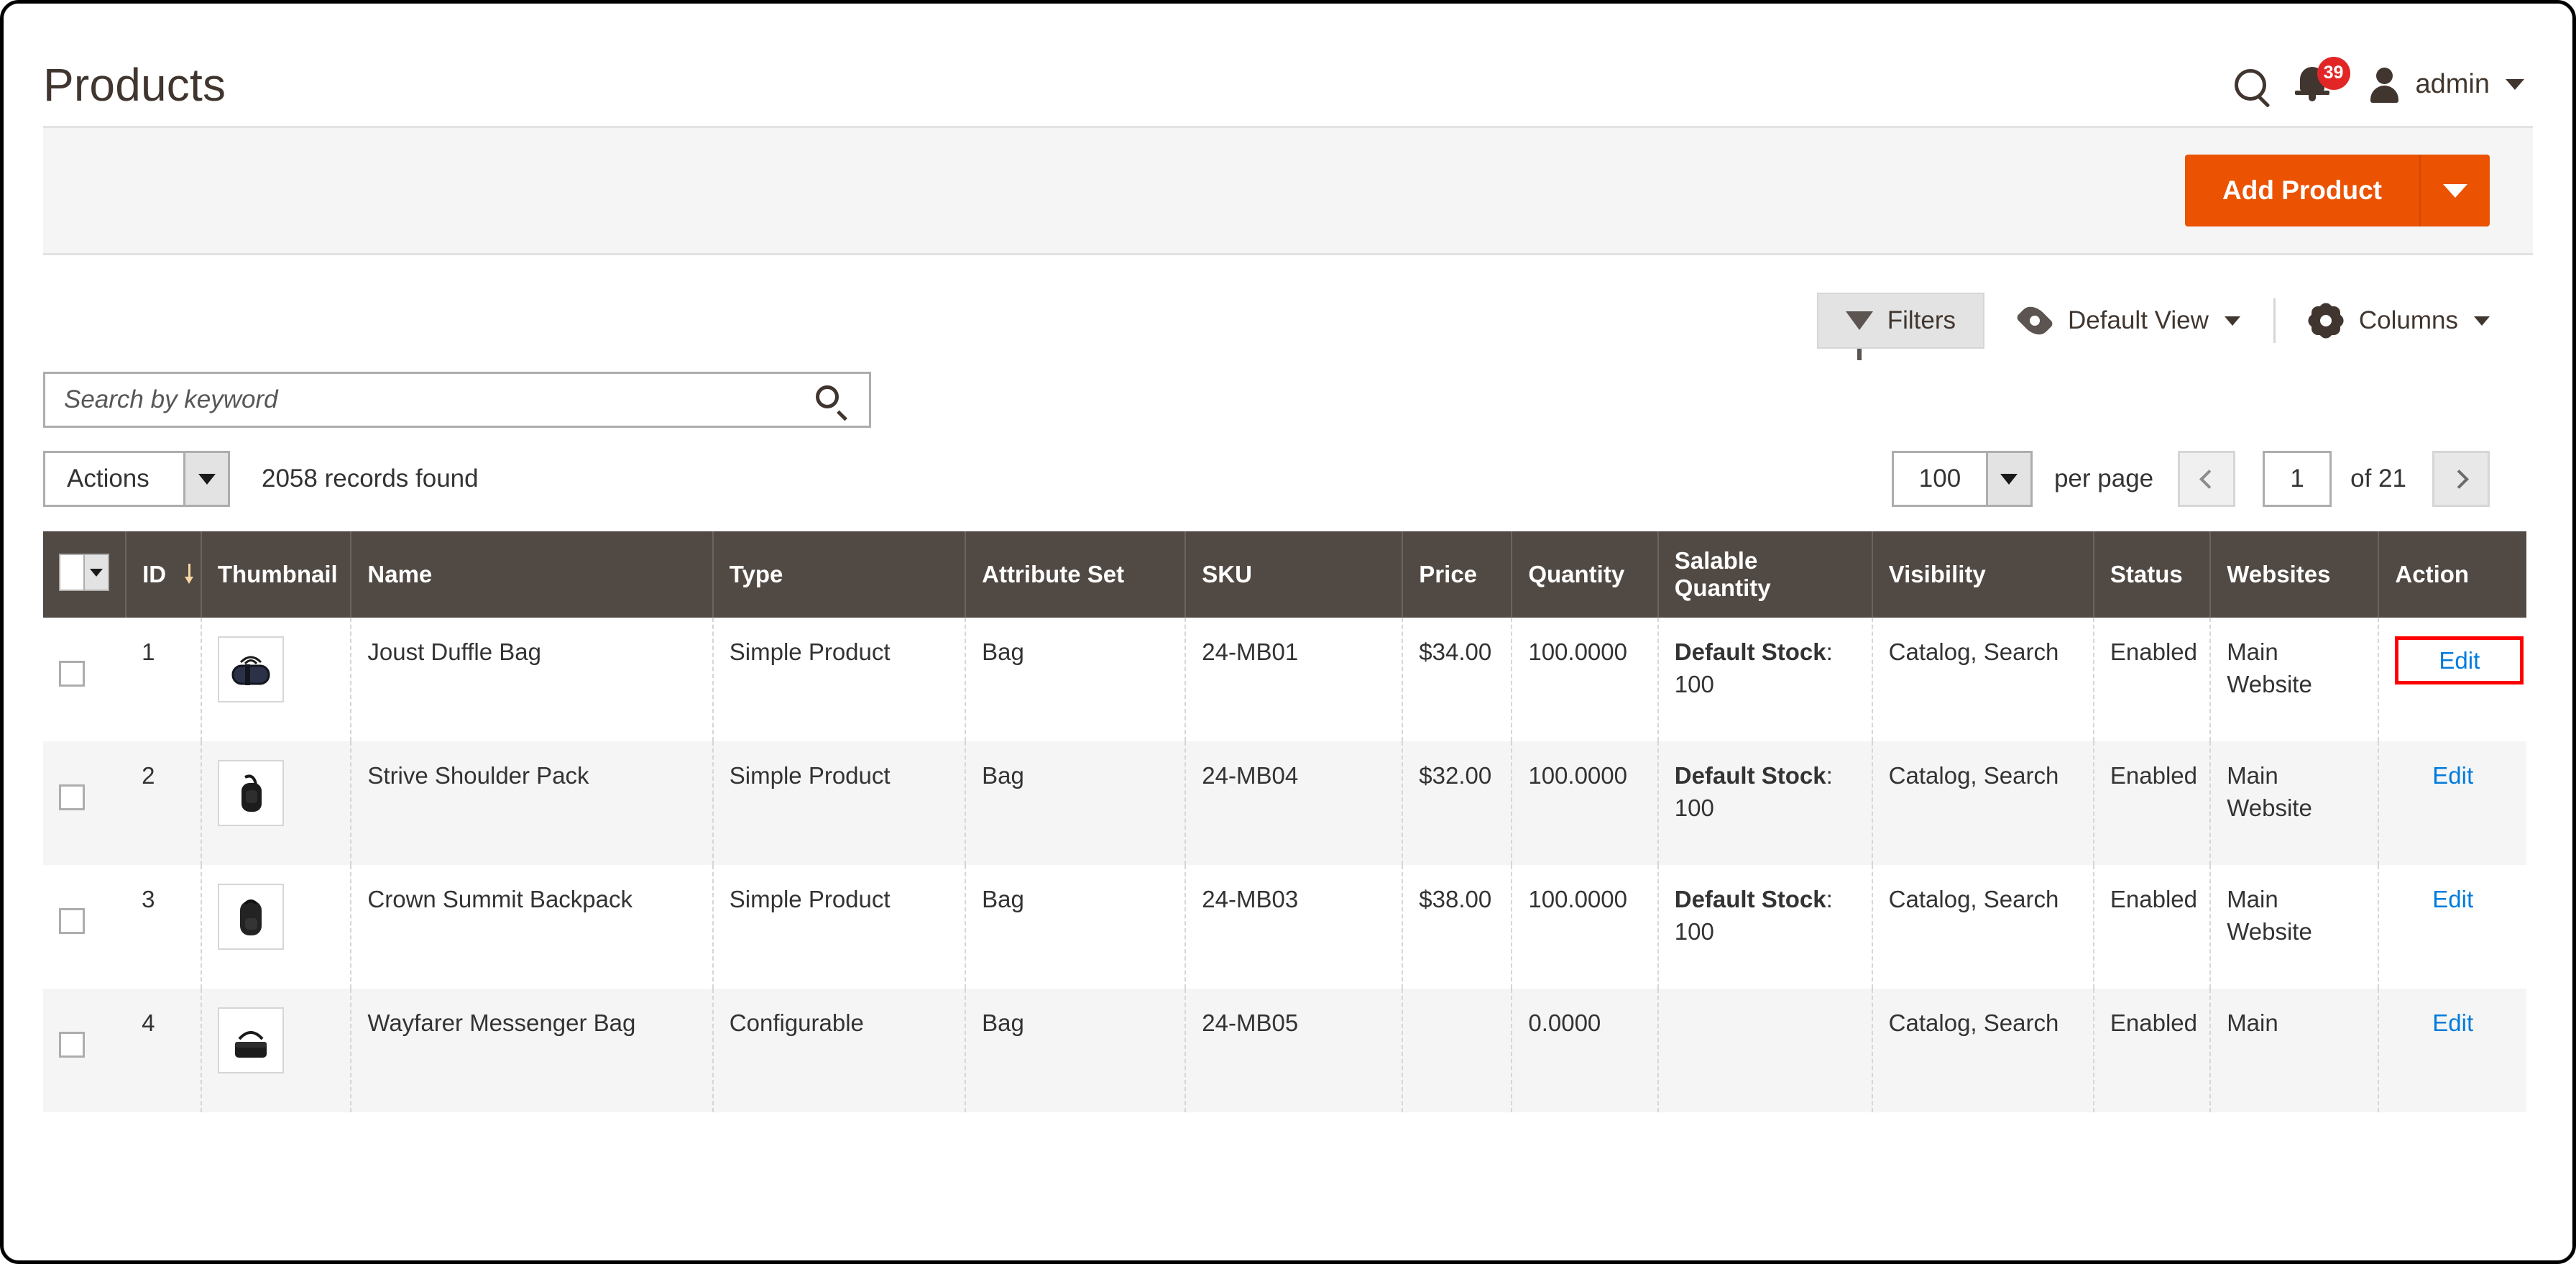 This screenshot has height=1264, width=2576. What do you see at coordinates (1294, 1050) in the screenshot?
I see `cell-sku: 24-MB05` at bounding box center [1294, 1050].